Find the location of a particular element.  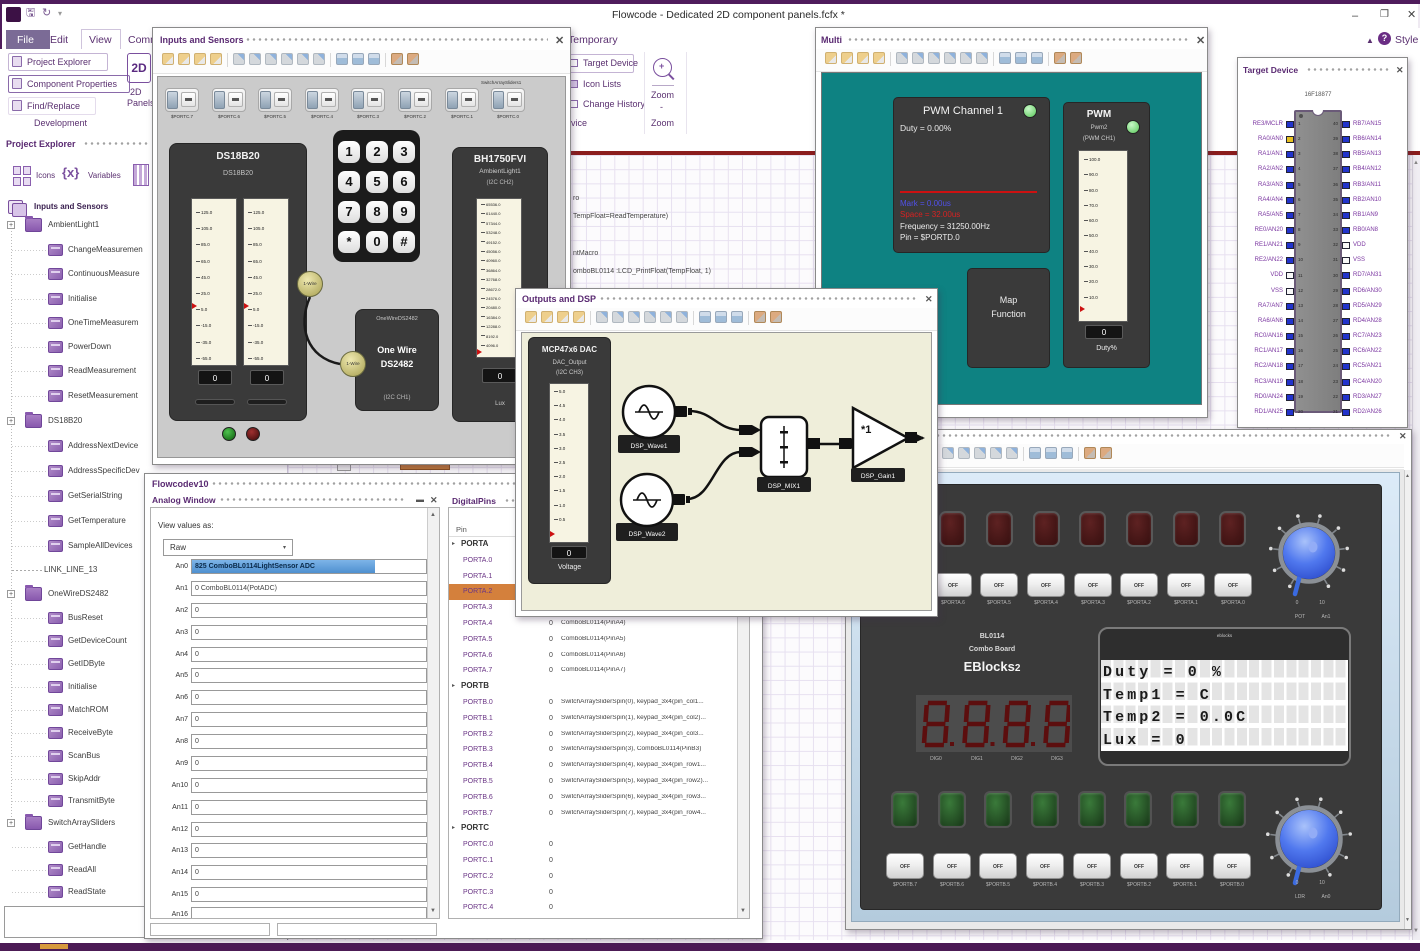

svg-text: DSP_Wave1 is located at coordinates (649, 446).